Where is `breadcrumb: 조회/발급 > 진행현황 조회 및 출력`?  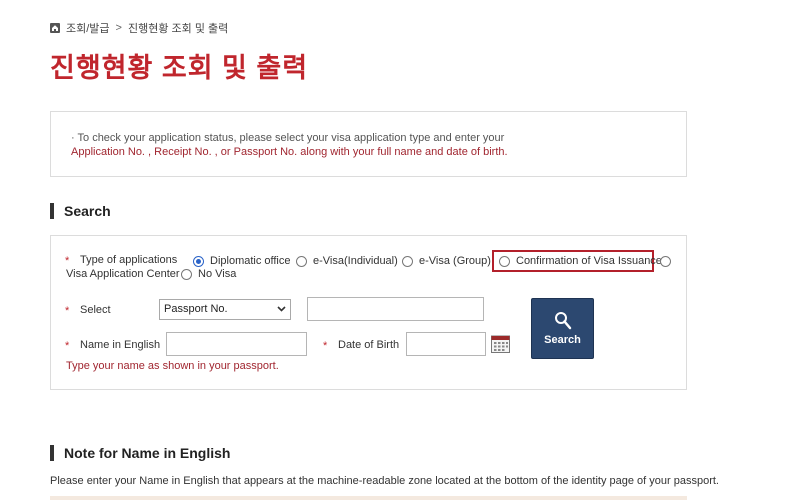 breadcrumb: 조회/발급 > 진행현황 조회 및 출력 is located at coordinates (139, 28).